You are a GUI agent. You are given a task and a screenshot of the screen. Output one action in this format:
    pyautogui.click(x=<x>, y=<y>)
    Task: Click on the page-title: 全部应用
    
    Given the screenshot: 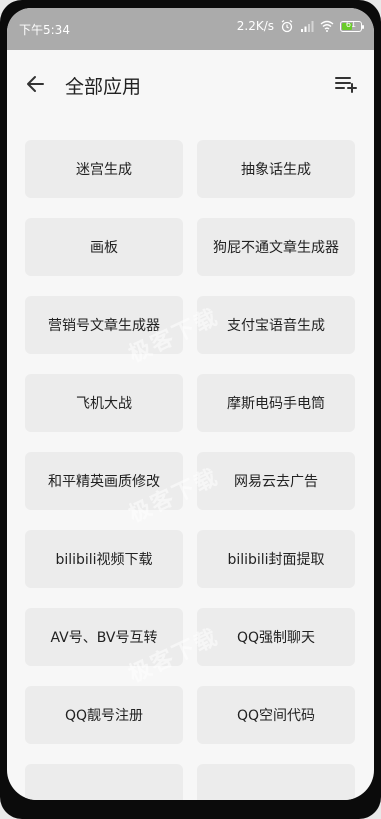 What is the action you would take?
    pyautogui.click(x=103, y=87)
    